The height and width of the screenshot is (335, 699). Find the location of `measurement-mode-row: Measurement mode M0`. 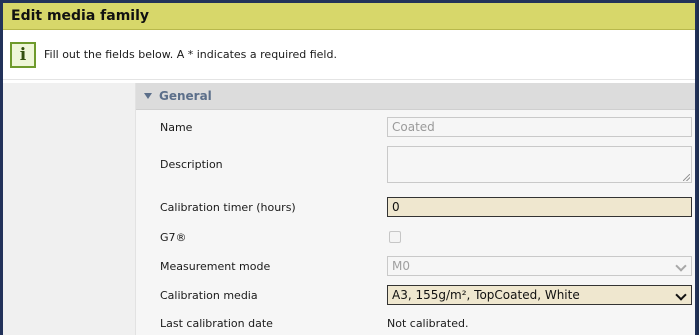

measurement-mode-row: Measurement mode M0 is located at coordinates (415, 266).